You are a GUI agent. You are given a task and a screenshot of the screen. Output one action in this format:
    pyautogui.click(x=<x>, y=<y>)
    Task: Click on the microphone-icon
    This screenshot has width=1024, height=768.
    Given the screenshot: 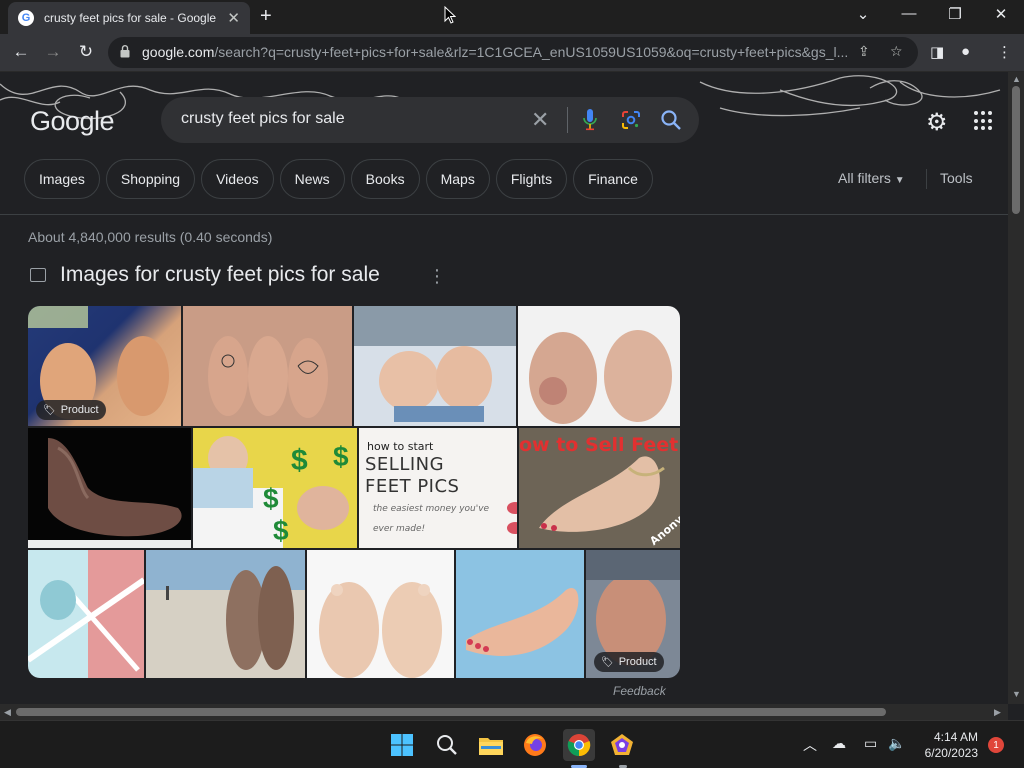 What is the action you would take?
    pyautogui.click(x=590, y=120)
    